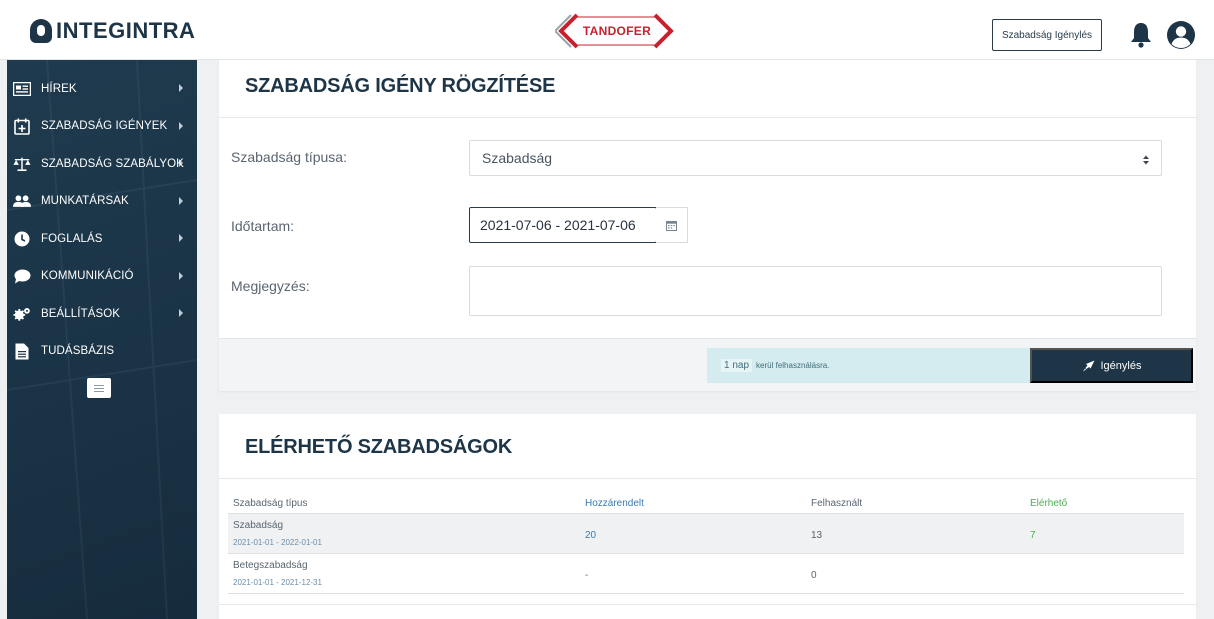 This screenshot has width=1214, height=619. Describe the element at coordinates (1049, 503) in the screenshot. I see `column-header-available: Elérhető` at that location.